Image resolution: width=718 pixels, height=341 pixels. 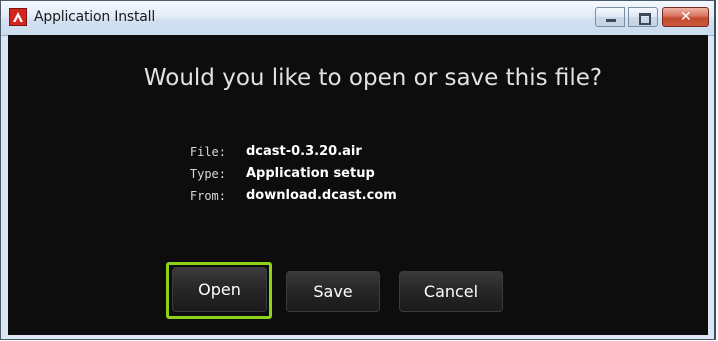 What do you see at coordinates (207, 152) in the screenshot?
I see `file-label: File:` at bounding box center [207, 152].